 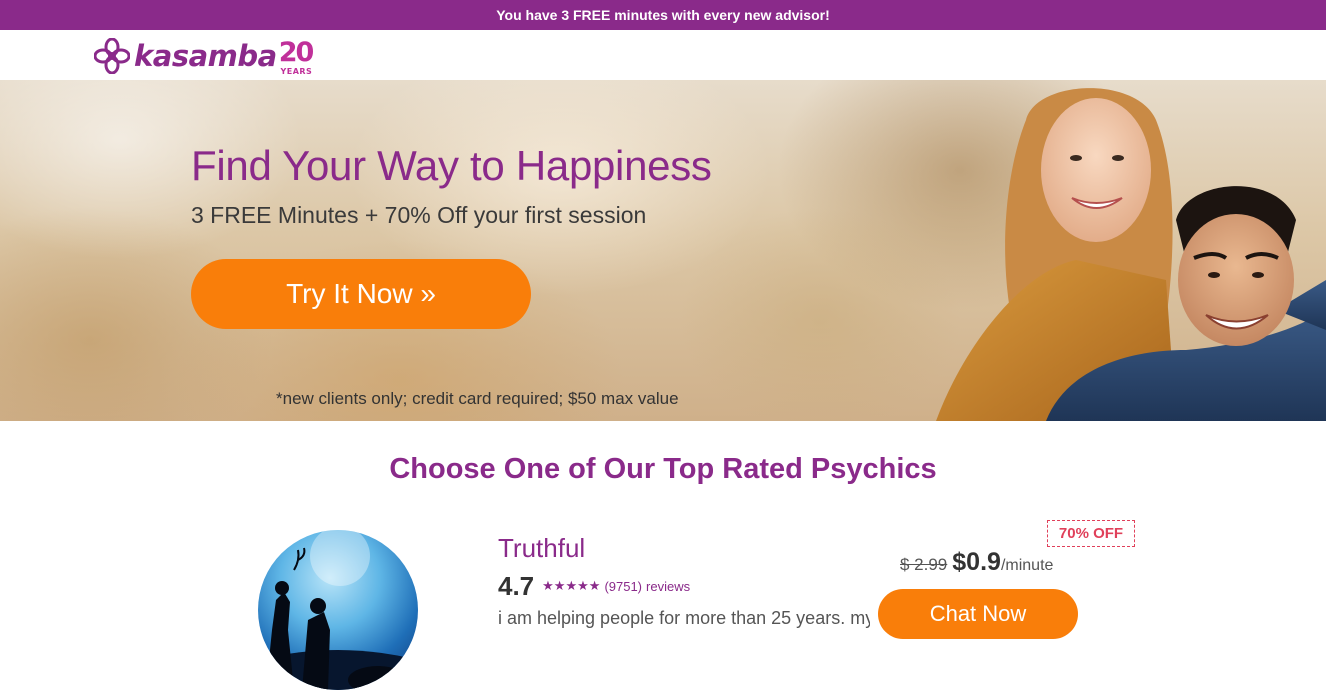 I want to click on logo-wordmark: kasamba, so click(x=205, y=56).